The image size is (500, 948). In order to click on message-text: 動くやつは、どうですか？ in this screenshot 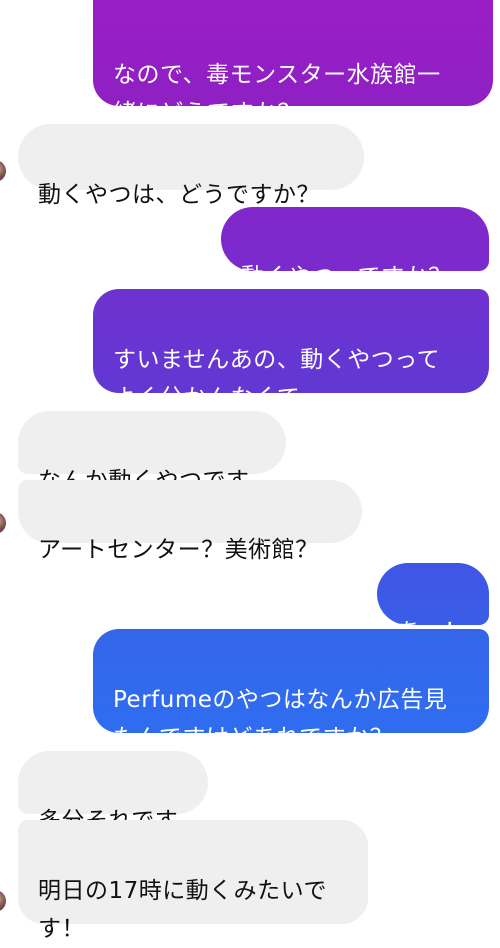, I will do `click(179, 195)`.